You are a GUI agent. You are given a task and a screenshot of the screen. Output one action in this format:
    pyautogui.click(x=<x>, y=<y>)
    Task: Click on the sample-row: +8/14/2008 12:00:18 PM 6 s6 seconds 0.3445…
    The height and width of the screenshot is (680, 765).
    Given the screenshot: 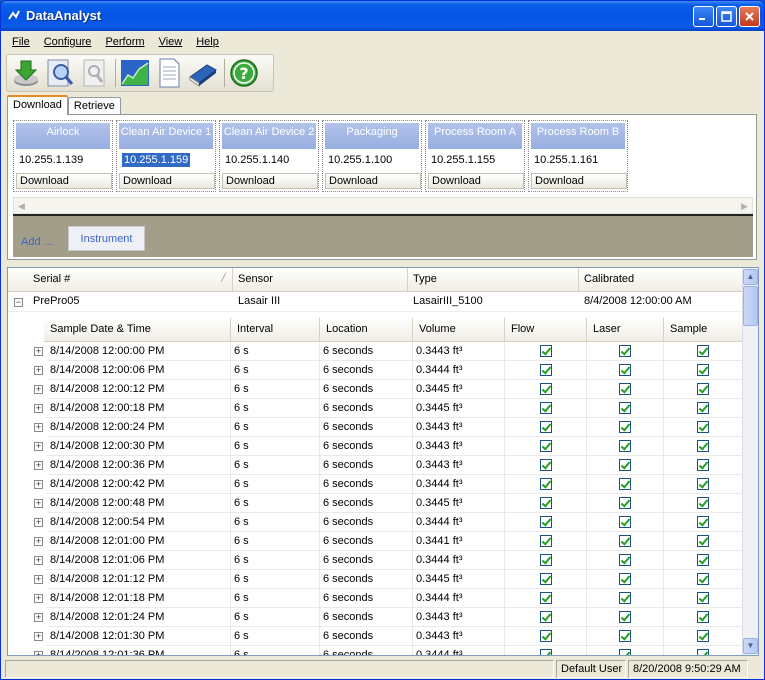 What is the action you would take?
    pyautogui.click(x=375, y=408)
    